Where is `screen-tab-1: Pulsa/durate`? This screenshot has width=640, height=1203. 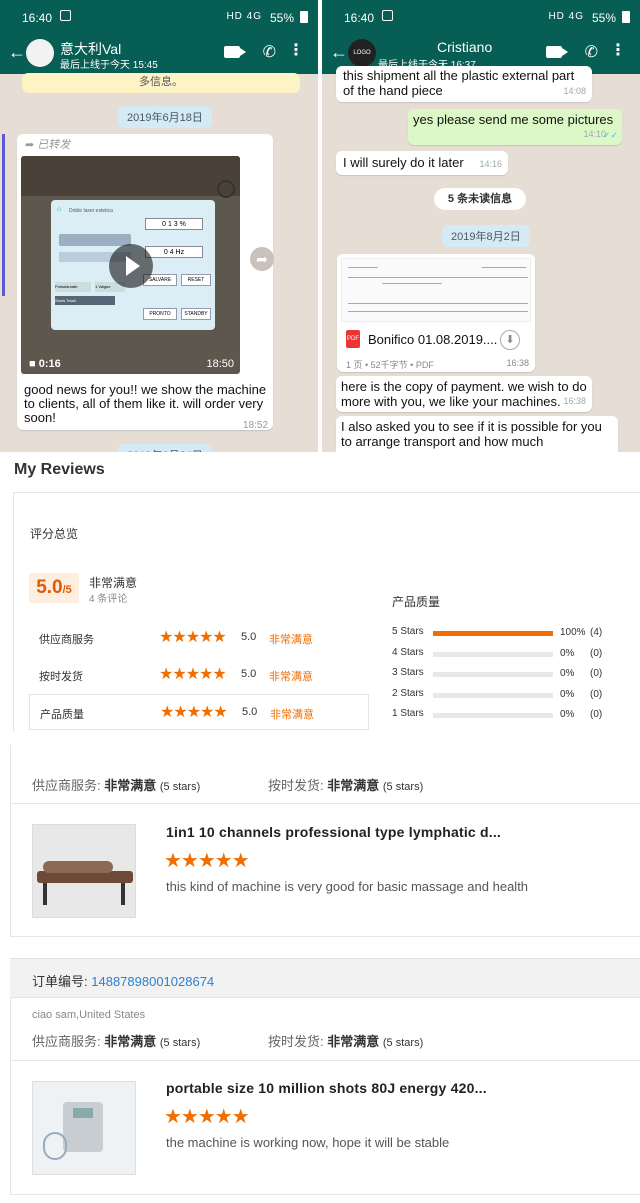 screen-tab-1: Pulsa/durate is located at coordinates (73, 287).